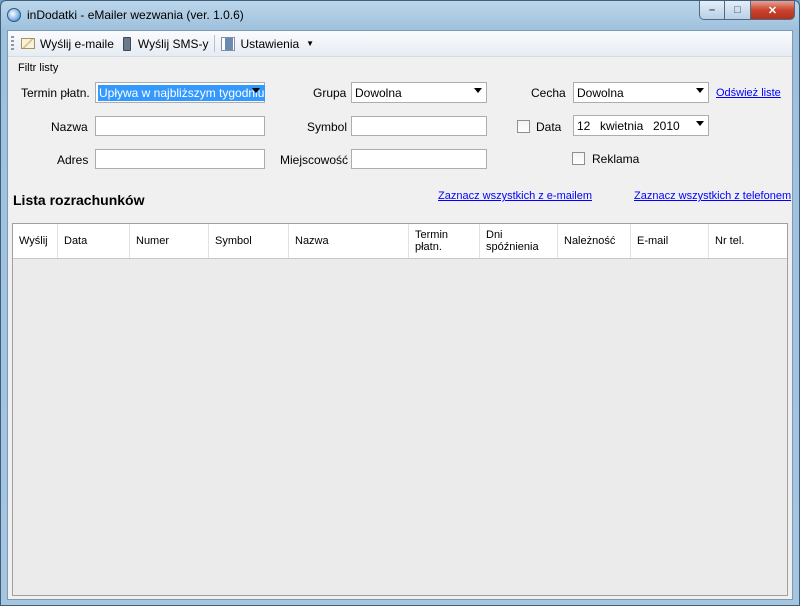  Describe the element at coordinates (748, 93) in the screenshot. I see `refresh-list-link: Odśwież liste` at that location.